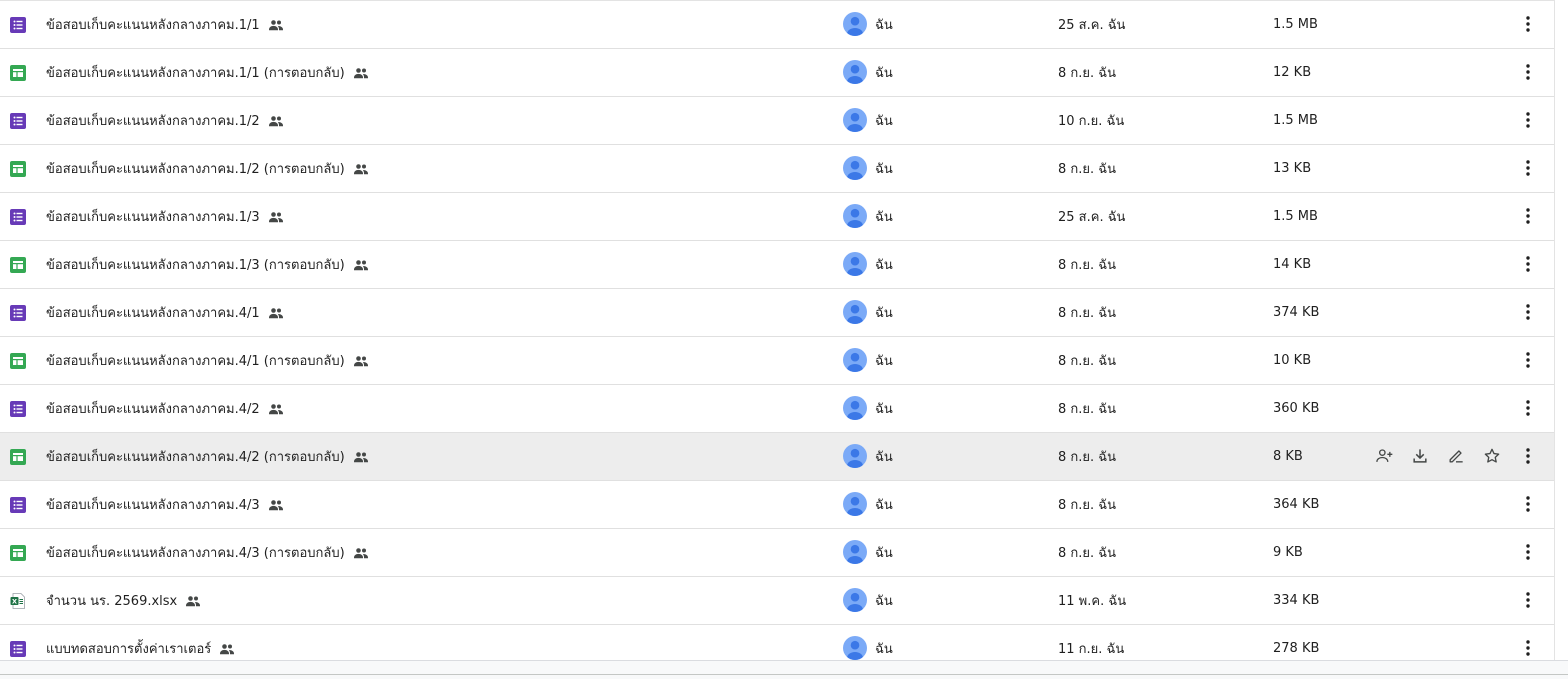 This screenshot has height=679, width=1568. What do you see at coordinates (165, 408) in the screenshot?
I see `file-name-cell: ข้อสอบเก็บคะแนนหลังกลางภาคม.4/2` at bounding box center [165, 408].